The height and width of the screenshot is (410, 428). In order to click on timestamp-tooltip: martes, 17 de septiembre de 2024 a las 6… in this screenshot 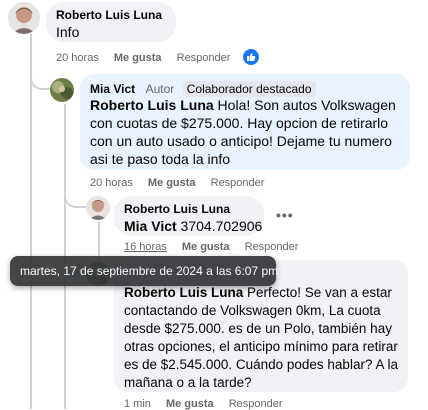, I will do `click(144, 271)`.